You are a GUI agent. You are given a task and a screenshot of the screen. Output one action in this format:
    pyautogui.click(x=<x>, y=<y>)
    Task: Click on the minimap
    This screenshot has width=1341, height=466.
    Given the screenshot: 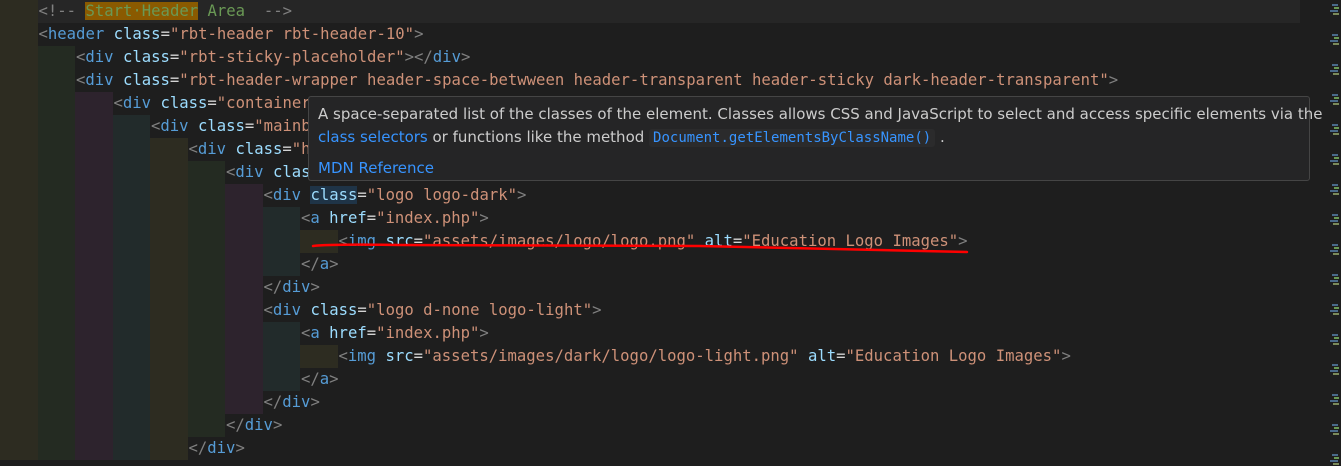 What is the action you would take?
    pyautogui.click(x=1331, y=233)
    